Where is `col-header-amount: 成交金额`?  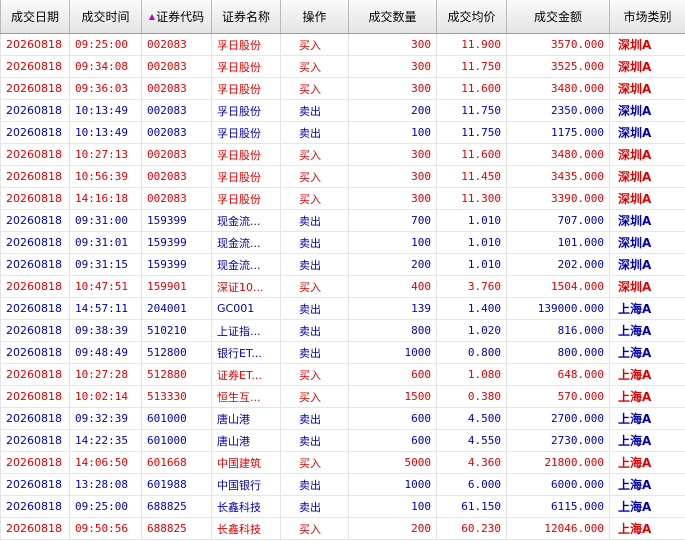 col-header-amount: 成交金额 is located at coordinates (558, 17).